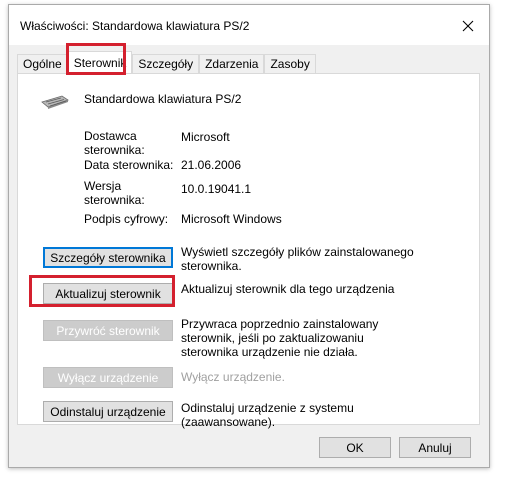 The width and height of the screenshot is (508, 488). I want to click on tab-details: Szczegóły, so click(166, 63).